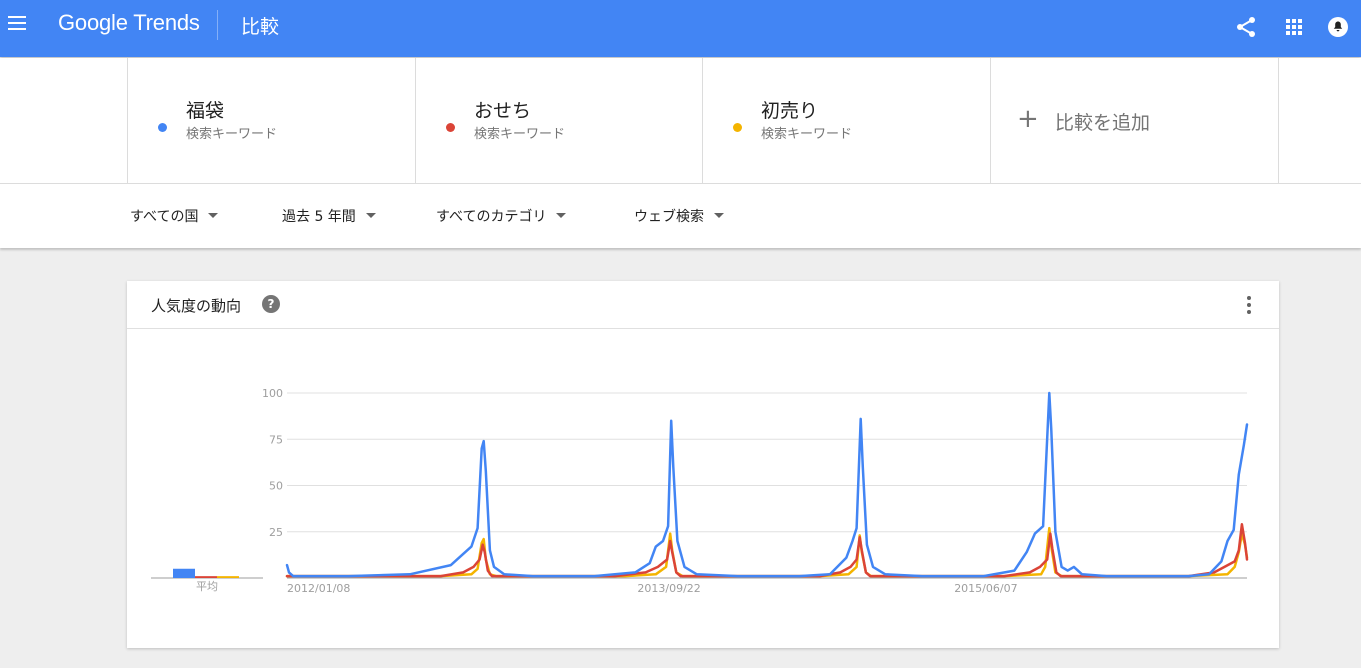  What do you see at coordinates (559, 121) in the screenshot?
I see `term-card-osechi: おせち 検索キーワード` at bounding box center [559, 121].